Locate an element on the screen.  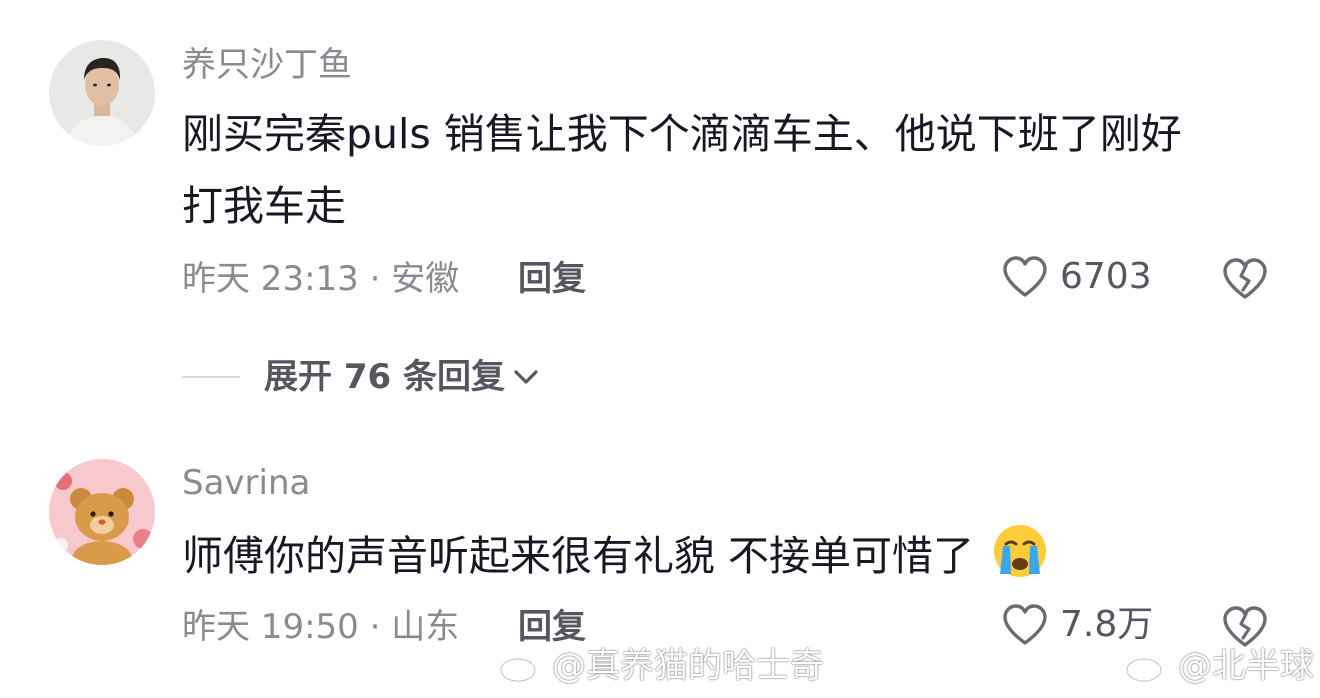
like-button: 7.8万 is located at coordinates (1077, 625).